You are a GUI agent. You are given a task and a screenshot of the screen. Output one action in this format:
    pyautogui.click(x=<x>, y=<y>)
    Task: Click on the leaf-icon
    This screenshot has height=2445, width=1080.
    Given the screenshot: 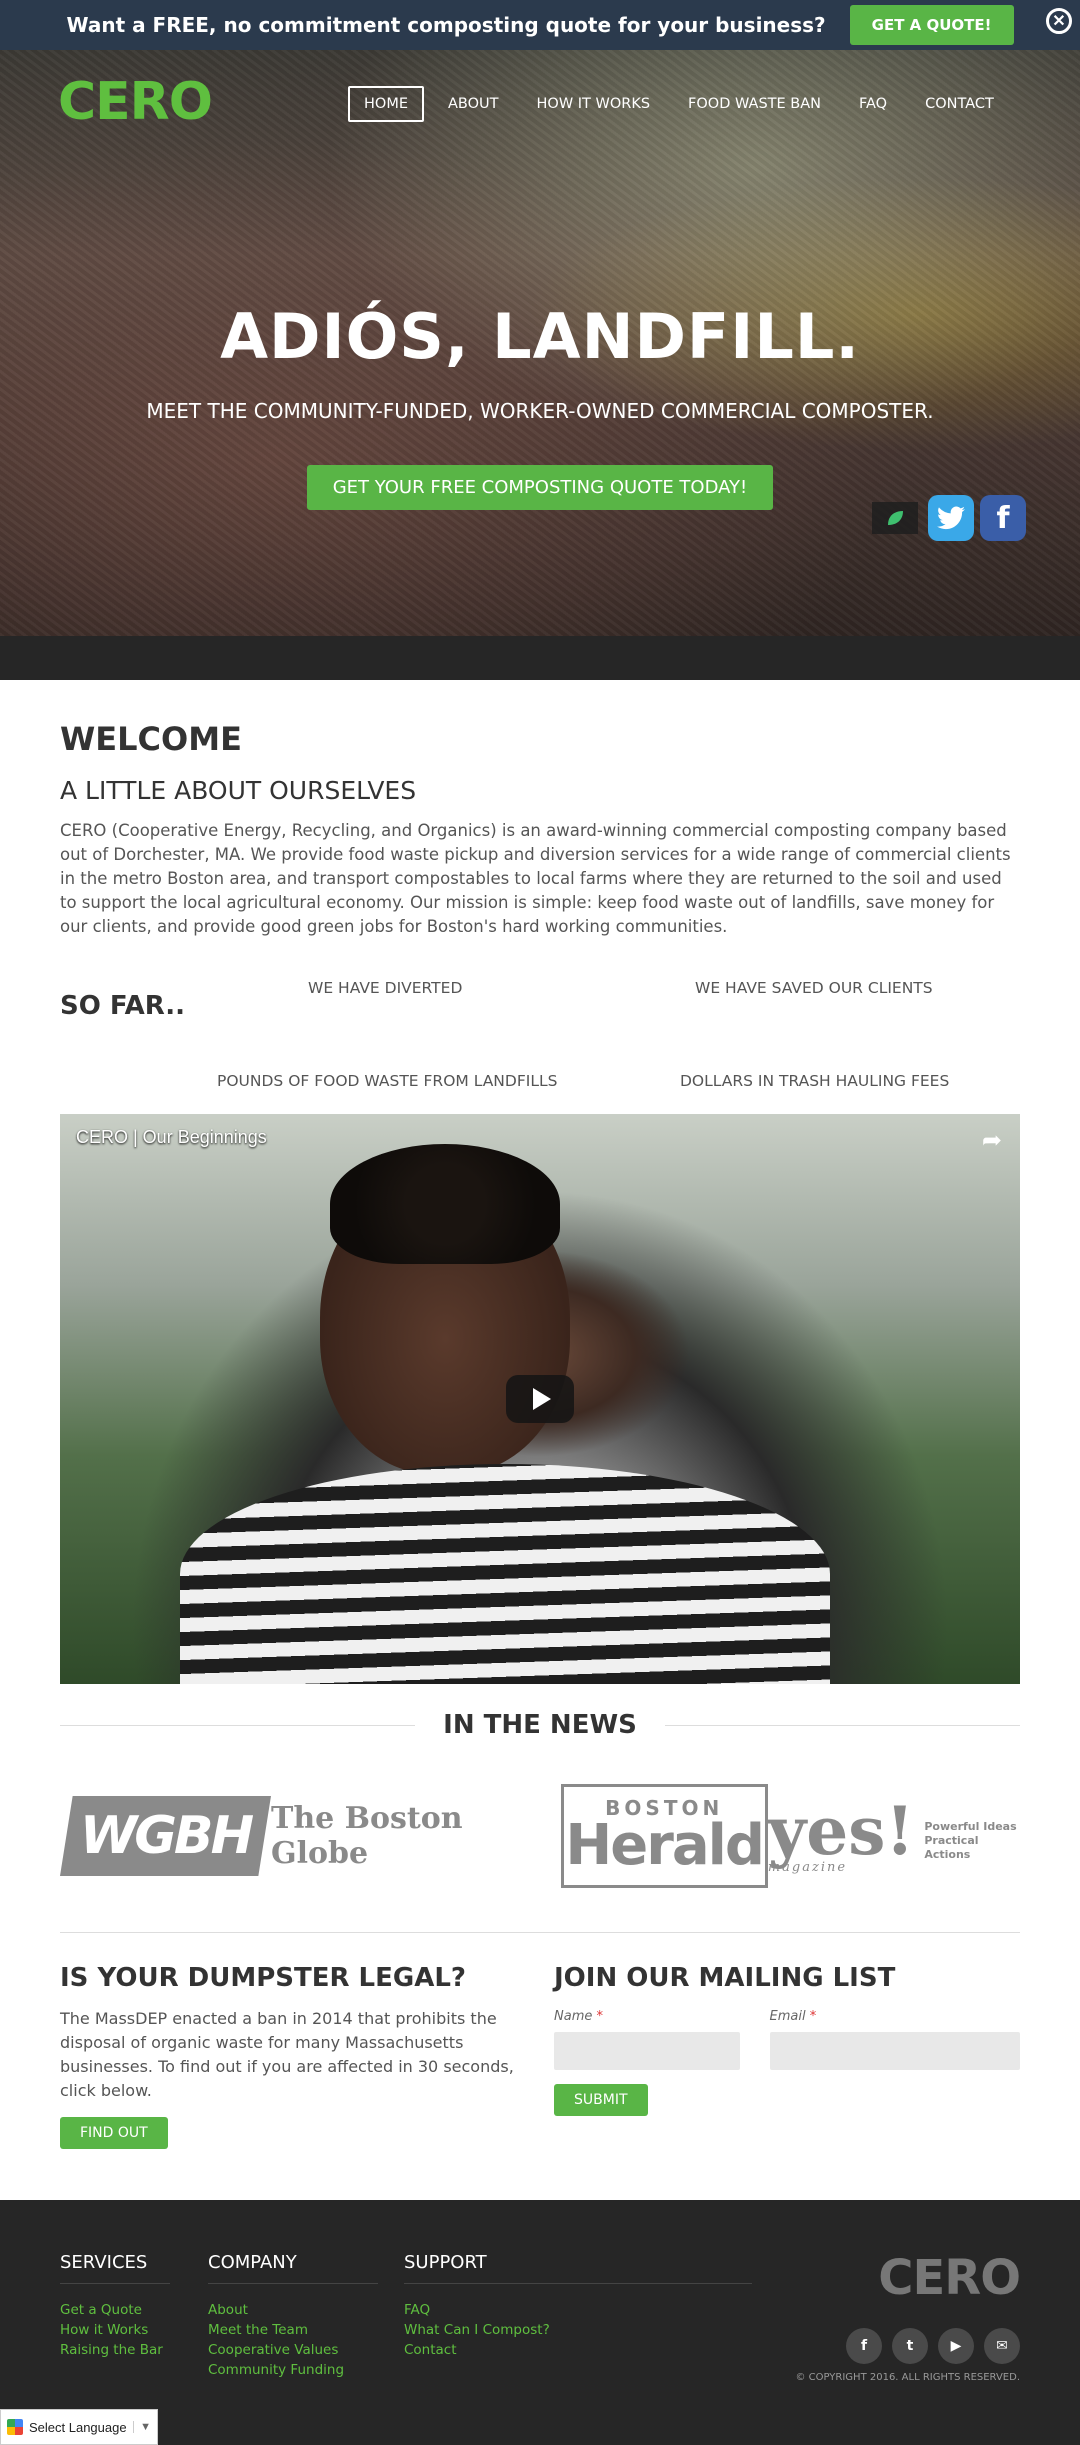 What is the action you would take?
    pyautogui.click(x=895, y=518)
    